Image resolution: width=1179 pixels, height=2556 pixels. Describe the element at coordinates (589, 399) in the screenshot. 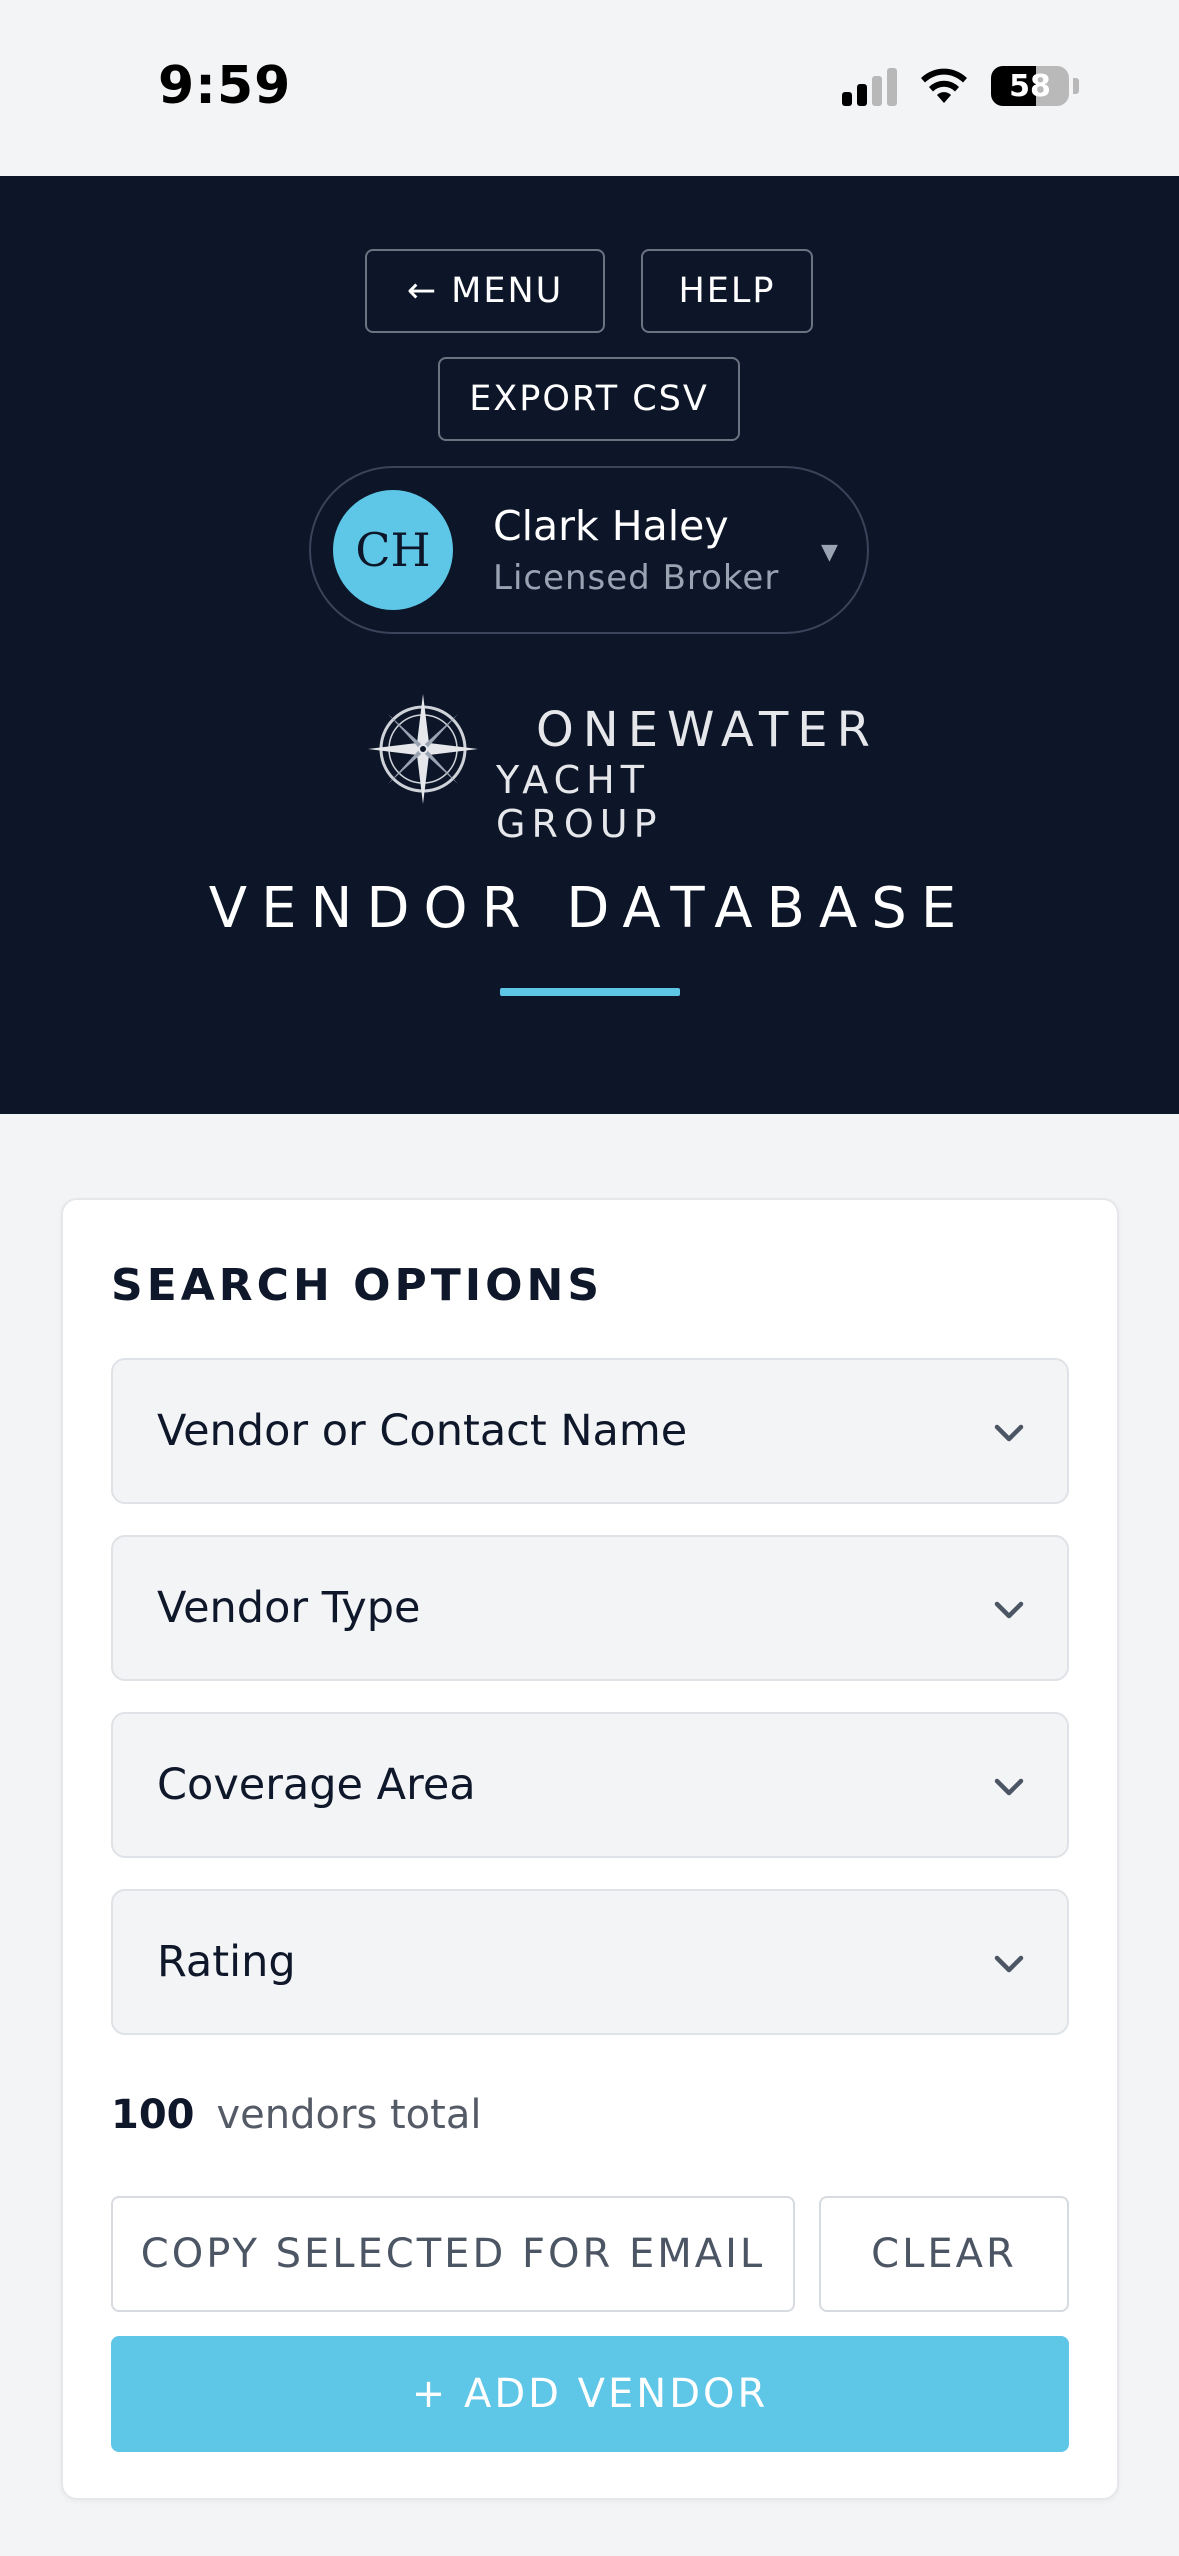

I see `export-csv-button: EXPORT CSV` at that location.